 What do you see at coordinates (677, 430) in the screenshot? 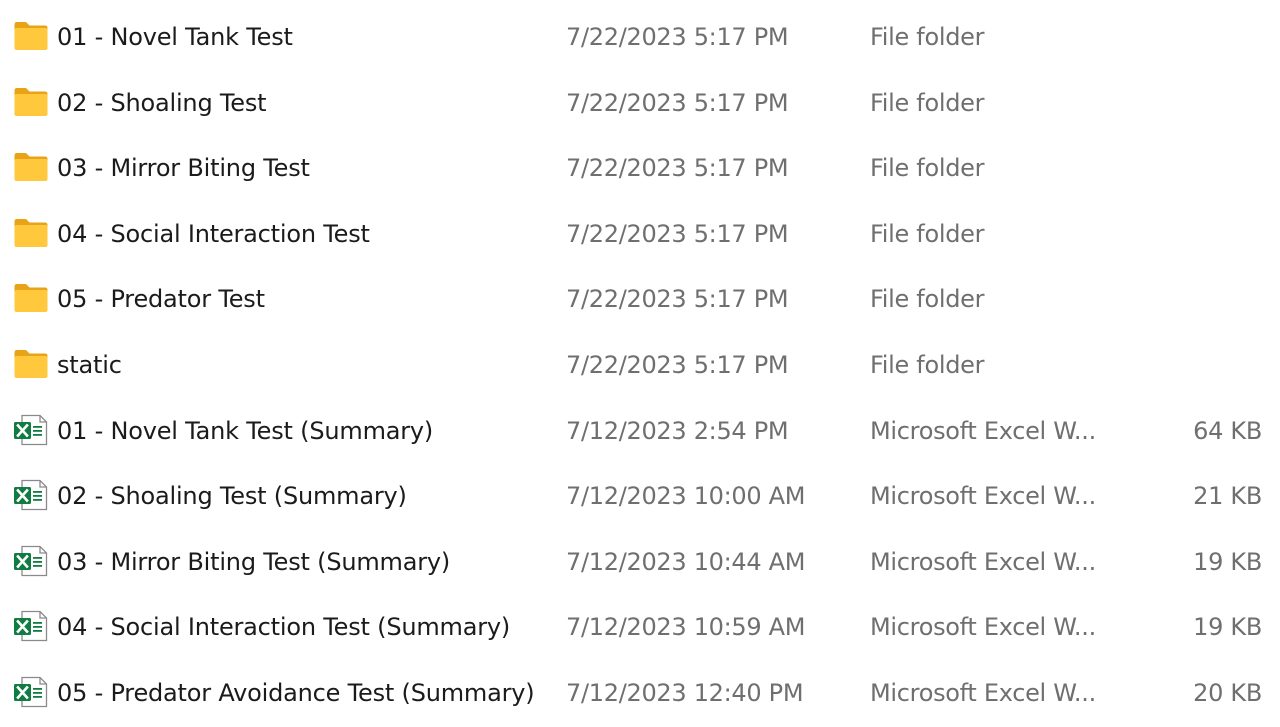
I see `file-date-modified: 7/12/2023 2:54 PM` at bounding box center [677, 430].